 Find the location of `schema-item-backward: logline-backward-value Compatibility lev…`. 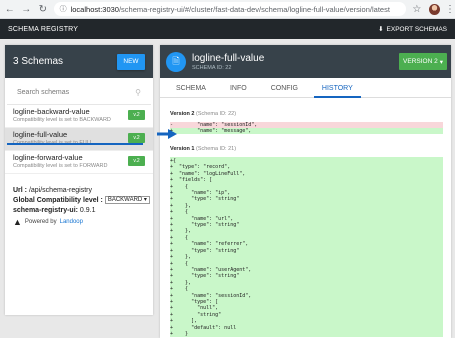

schema-item-backward: logline-backward-value Compatibility lev… is located at coordinates (79, 116).